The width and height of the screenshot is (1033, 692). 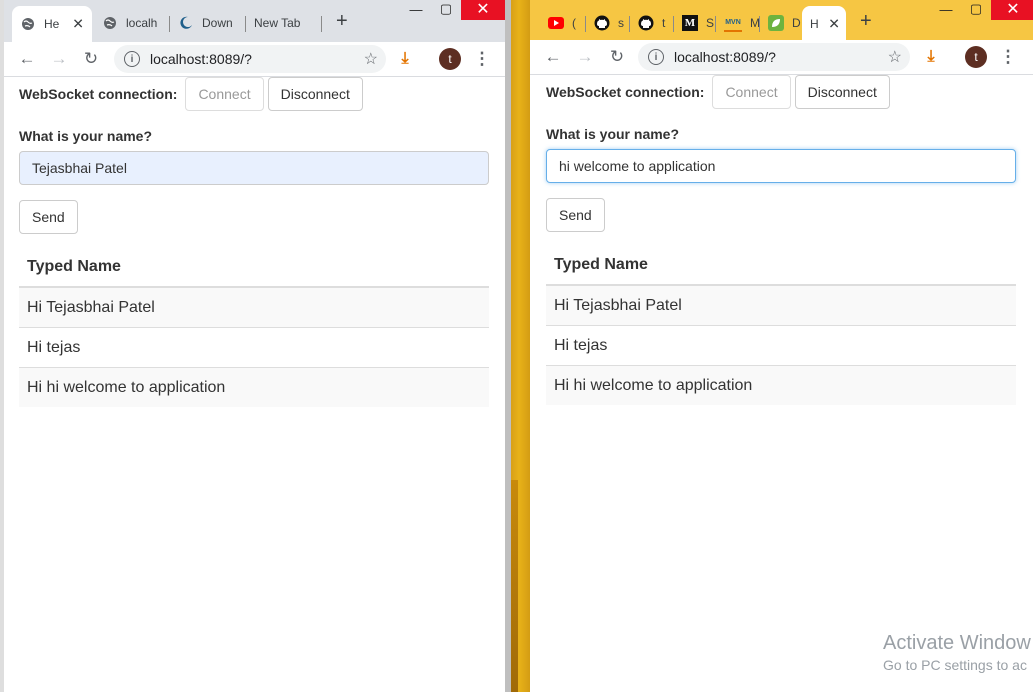 What do you see at coordinates (186, 23) in the screenshot?
I see `crescent-icon` at bounding box center [186, 23].